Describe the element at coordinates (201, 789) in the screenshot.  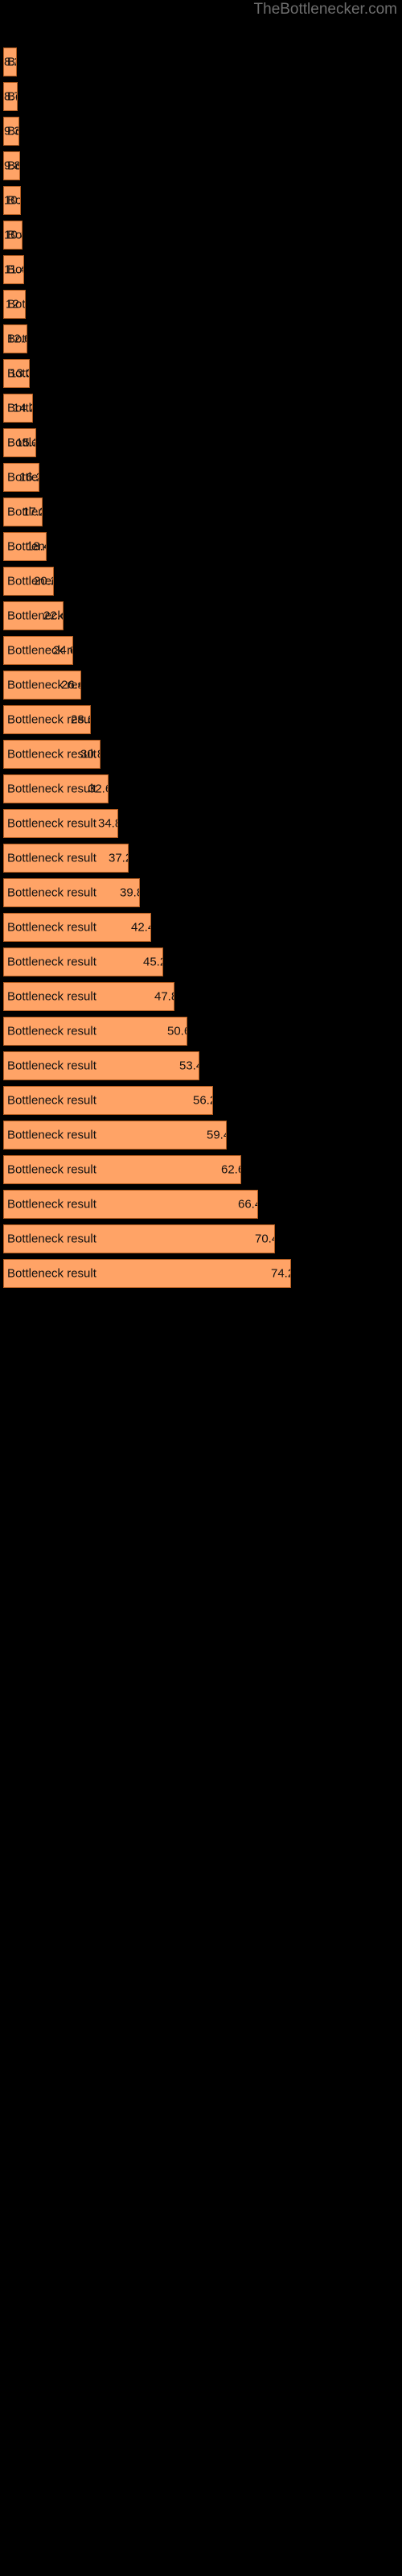
I see `bar-row: Bottleneck result32.6` at that location.